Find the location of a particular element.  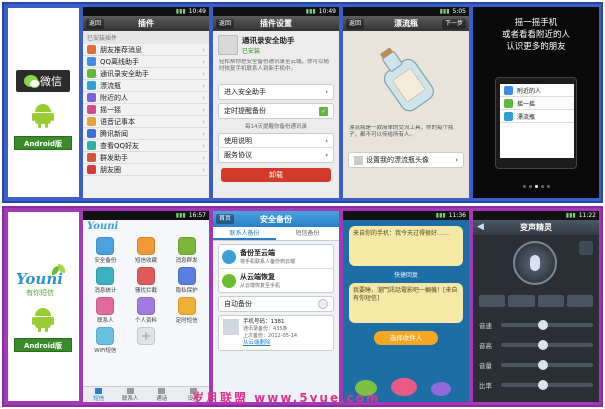

next-button: 下一步 is located at coordinates (453, 24).